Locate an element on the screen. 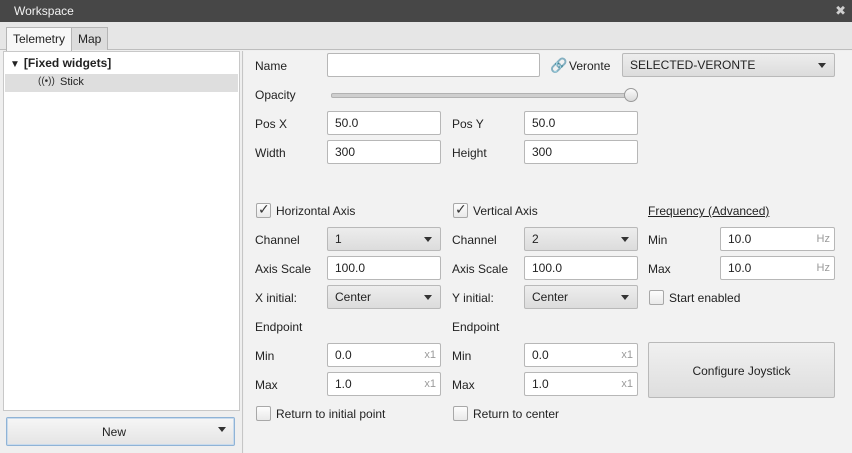 The height and width of the screenshot is (453, 852). tab-map: Map is located at coordinates (90, 38).